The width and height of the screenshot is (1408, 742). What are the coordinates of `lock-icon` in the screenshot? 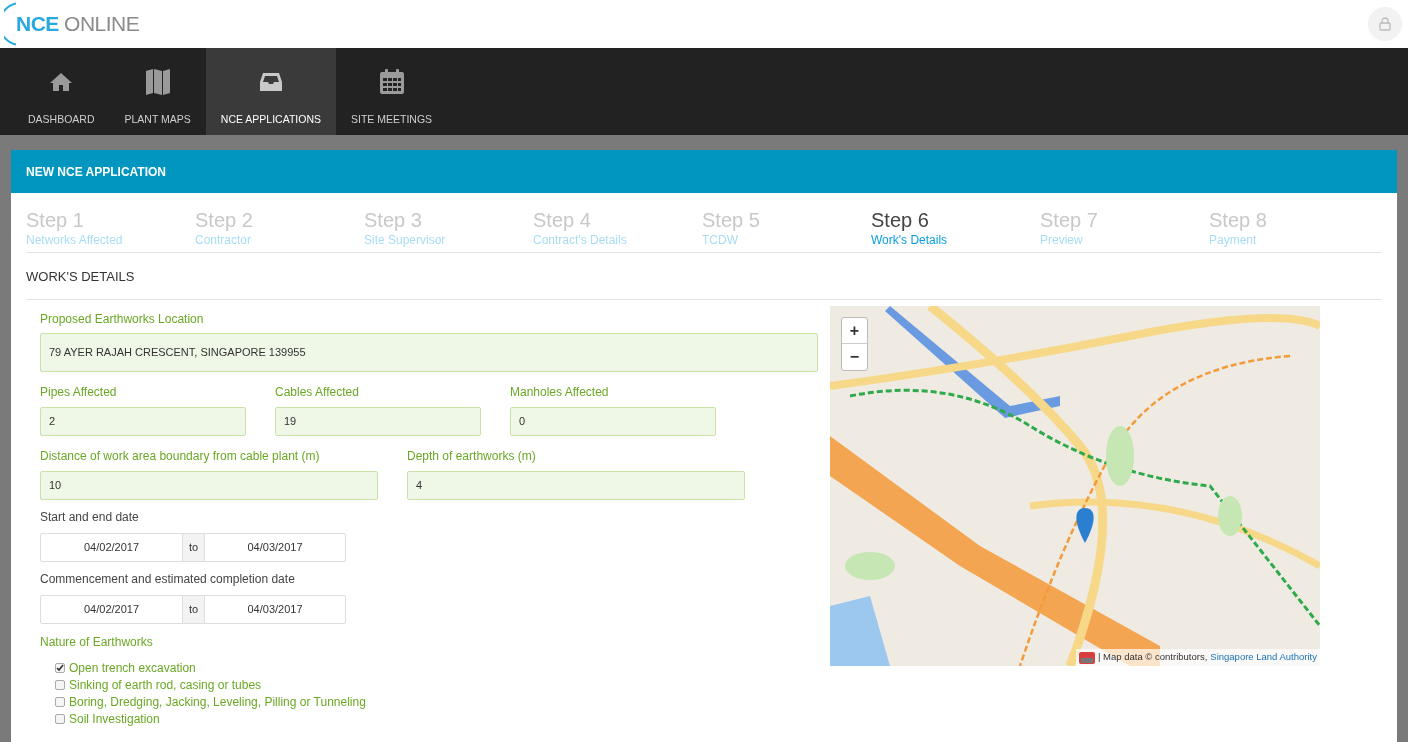 It's located at (1385, 24).